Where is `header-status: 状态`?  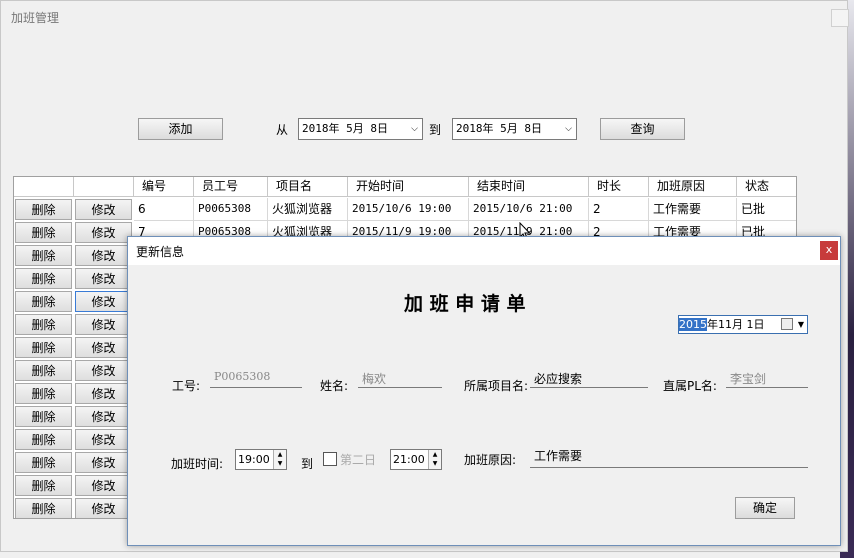 header-status: 状态 is located at coordinates (766, 187).